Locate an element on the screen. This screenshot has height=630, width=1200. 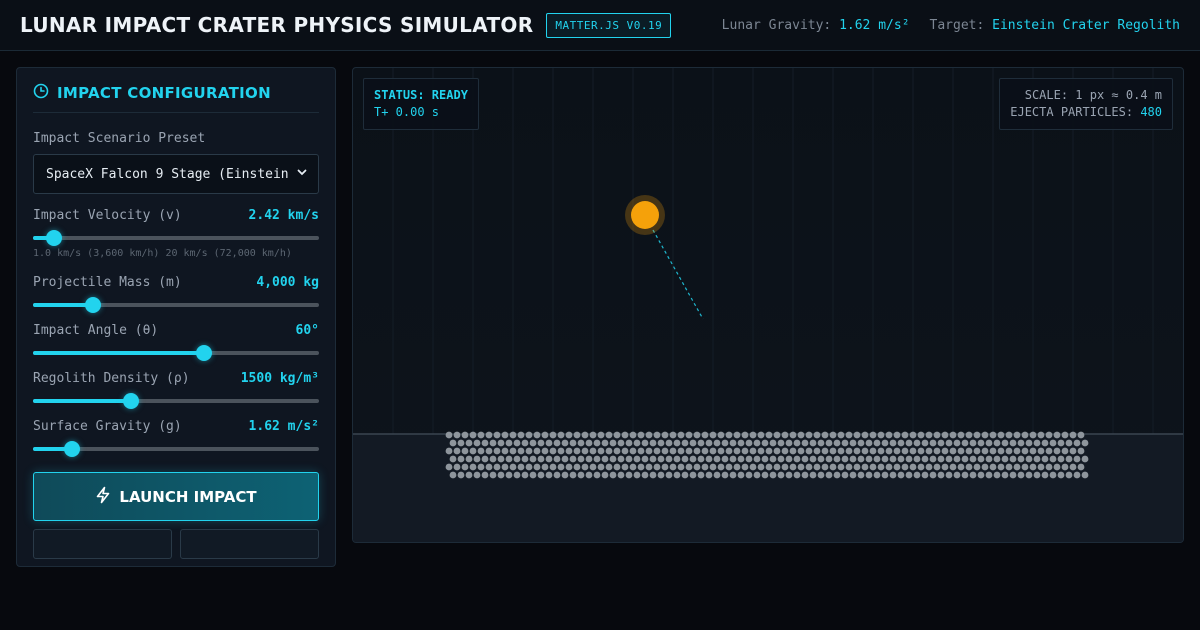
preset-select: SpaceX Falcon 9 Stage (Einstein Crater) is located at coordinates (176, 174).